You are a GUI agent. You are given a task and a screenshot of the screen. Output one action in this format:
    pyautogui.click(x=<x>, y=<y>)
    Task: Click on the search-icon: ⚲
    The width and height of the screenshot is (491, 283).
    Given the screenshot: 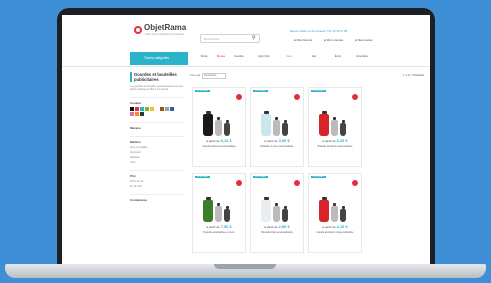 What is the action you would take?
    pyautogui.click(x=254, y=38)
    